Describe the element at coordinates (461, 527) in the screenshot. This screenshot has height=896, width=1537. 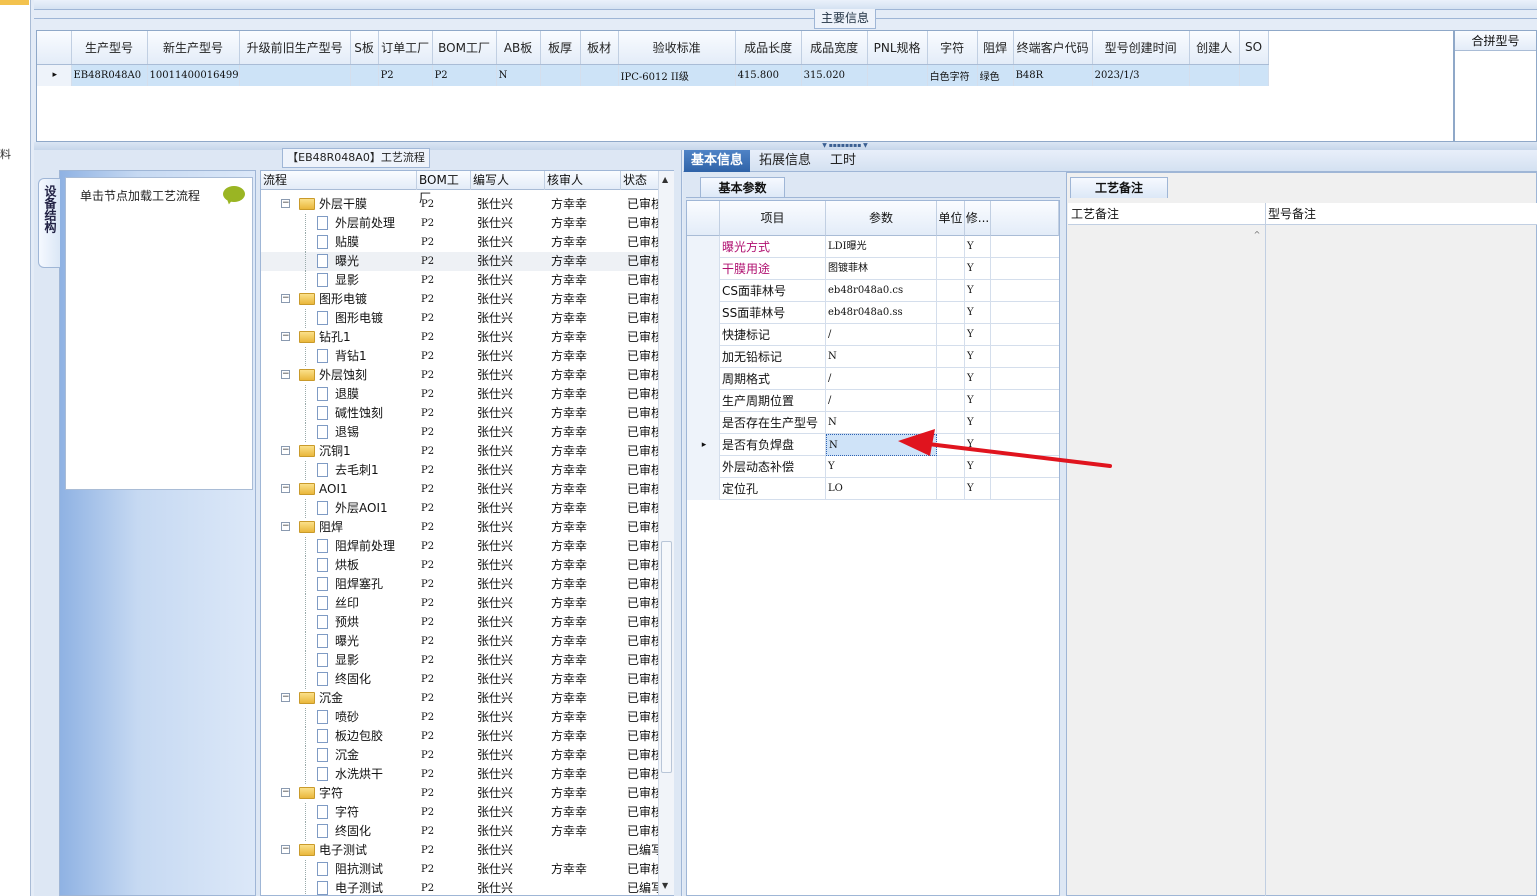
I see `tree-row: − 阻焊 P2 张仕兴 方幸幸 已审核` at that location.